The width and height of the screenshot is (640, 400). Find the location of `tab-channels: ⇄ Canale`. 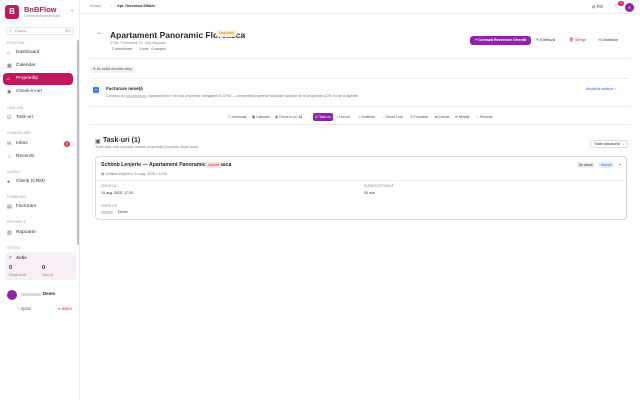

tab-channels: ⇄ Canale is located at coordinates (442, 117).